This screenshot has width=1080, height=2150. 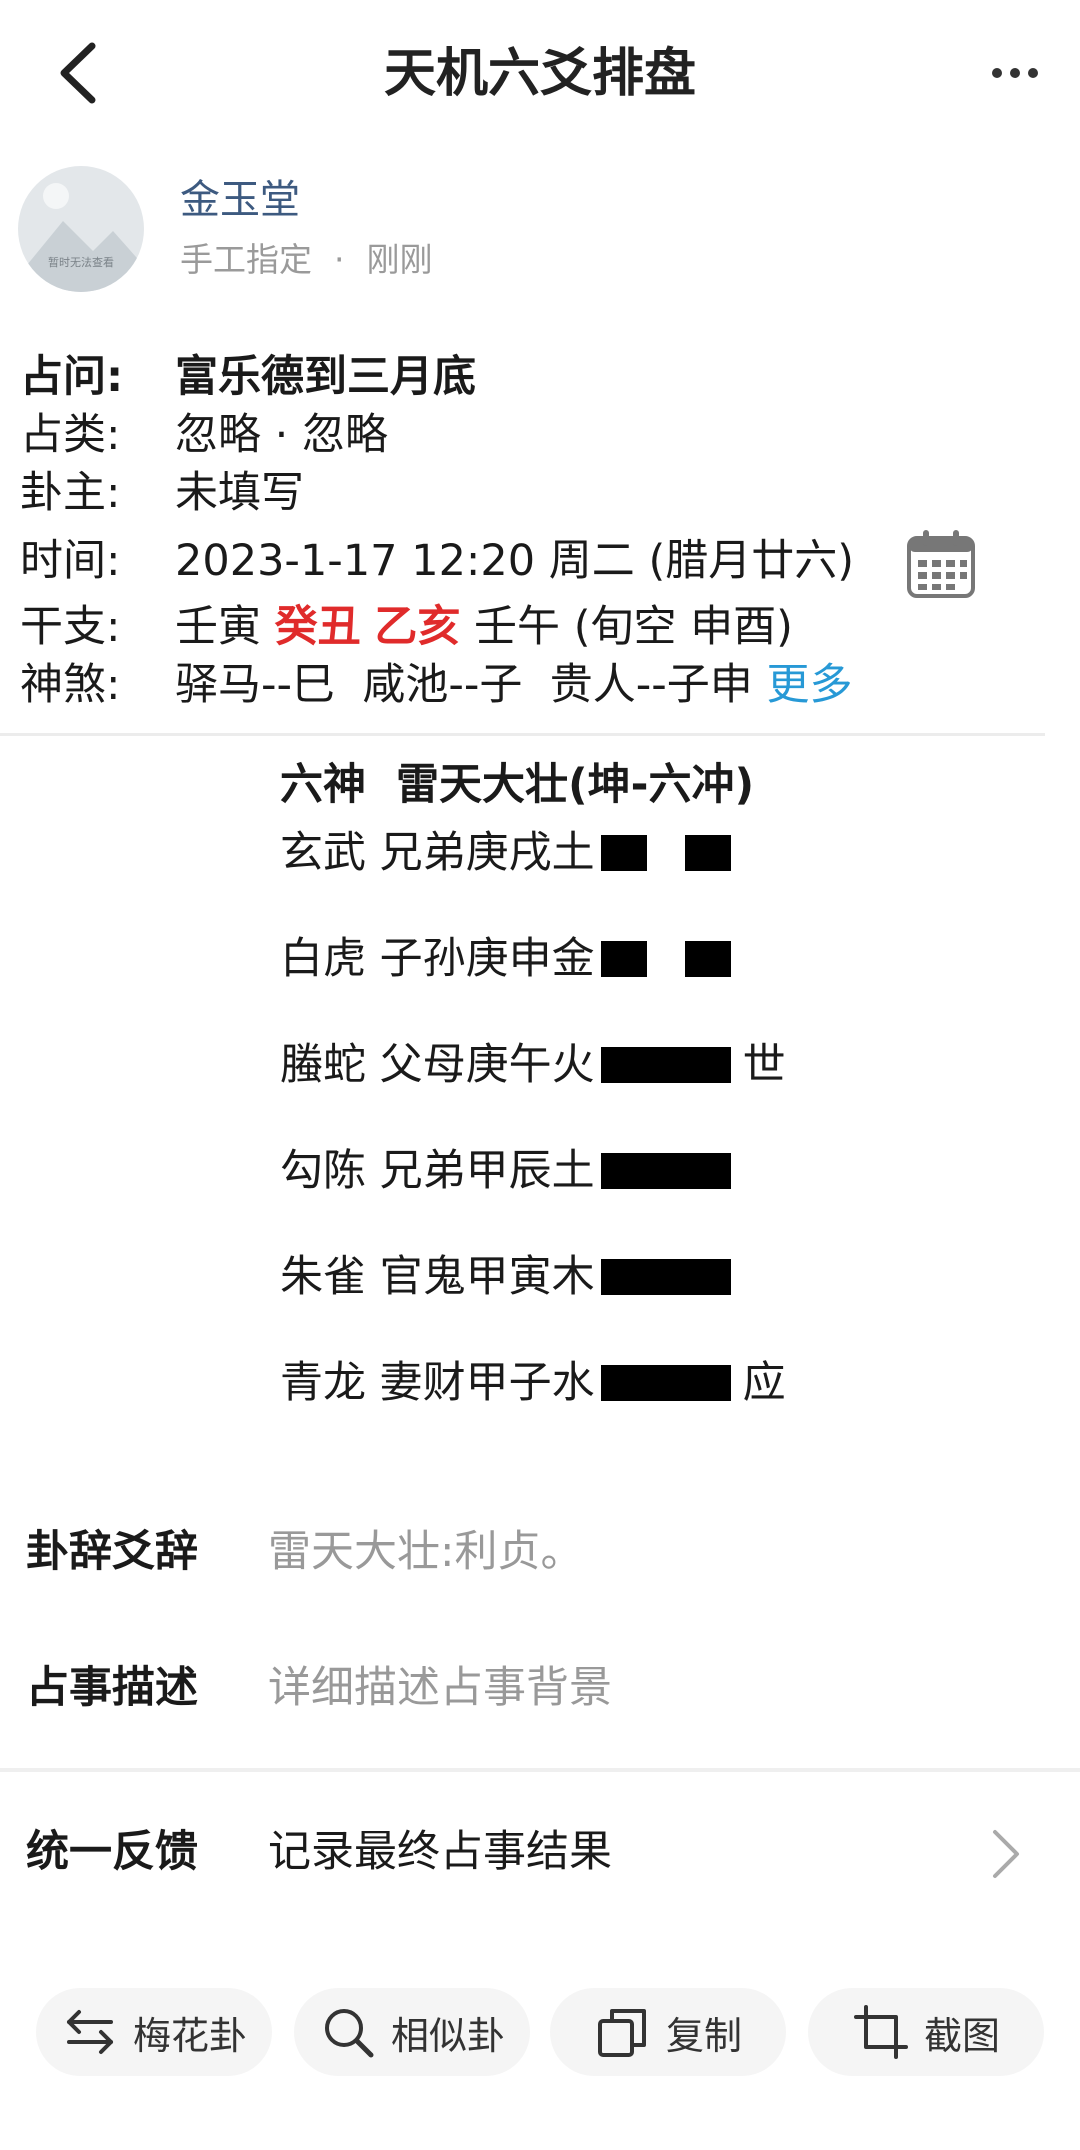 I want to click on feedback-label: 统一反馈, so click(x=112, y=1852).